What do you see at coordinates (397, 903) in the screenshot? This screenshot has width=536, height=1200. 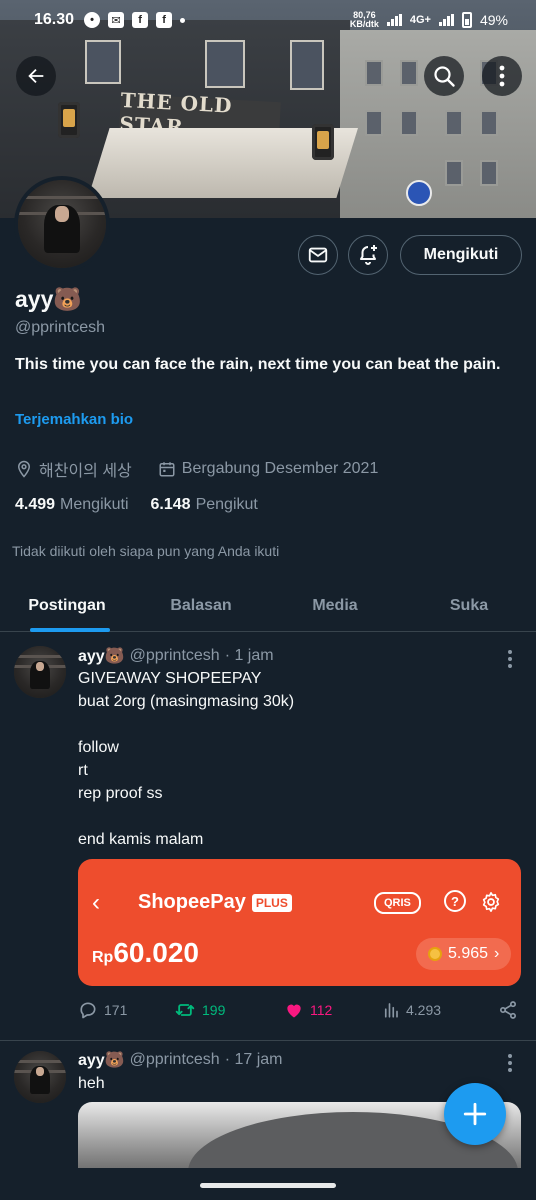 I see `qris-icon: QRIS` at bounding box center [397, 903].